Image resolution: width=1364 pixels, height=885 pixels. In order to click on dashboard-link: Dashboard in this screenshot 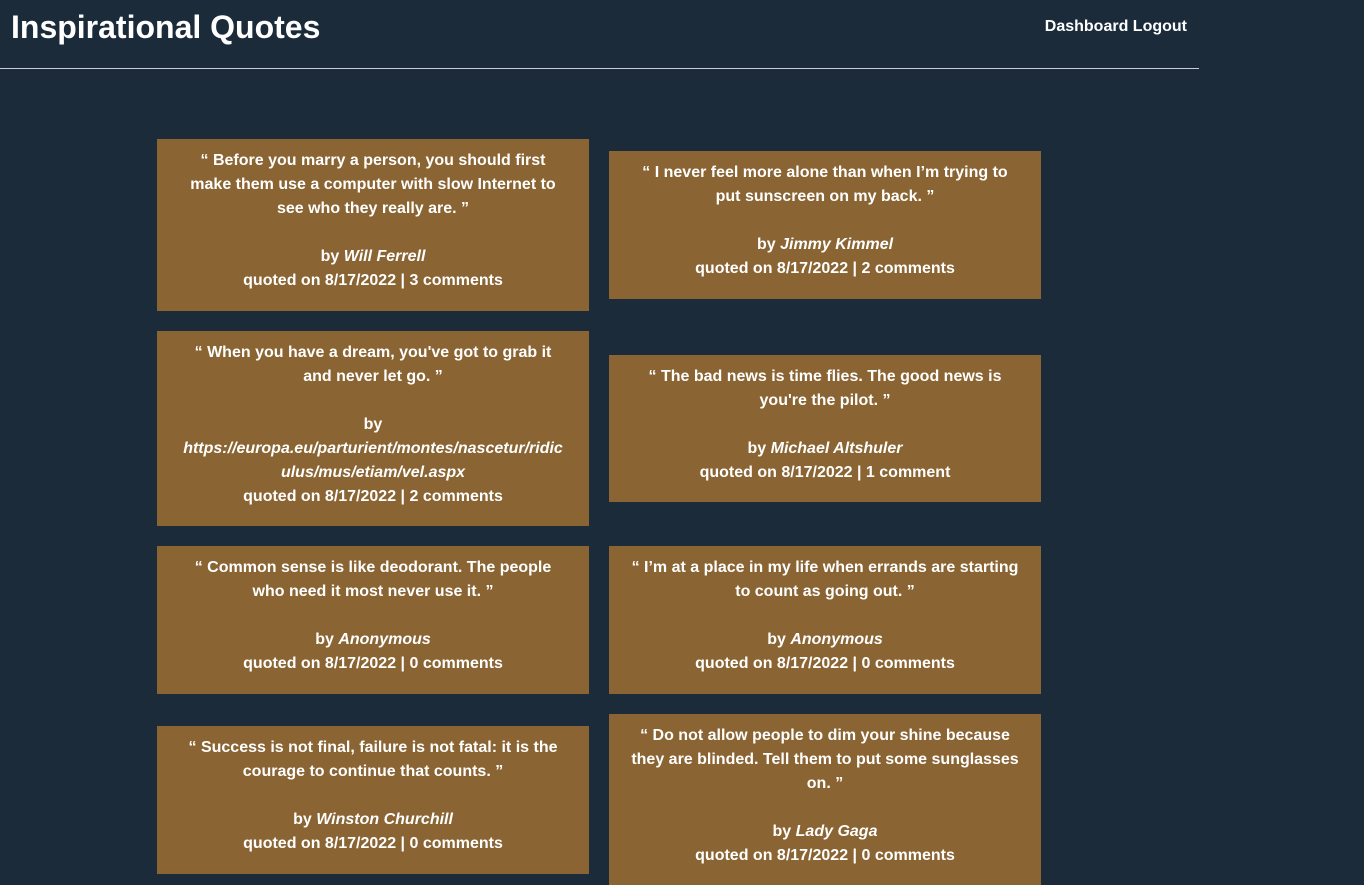, I will do `click(1087, 26)`.